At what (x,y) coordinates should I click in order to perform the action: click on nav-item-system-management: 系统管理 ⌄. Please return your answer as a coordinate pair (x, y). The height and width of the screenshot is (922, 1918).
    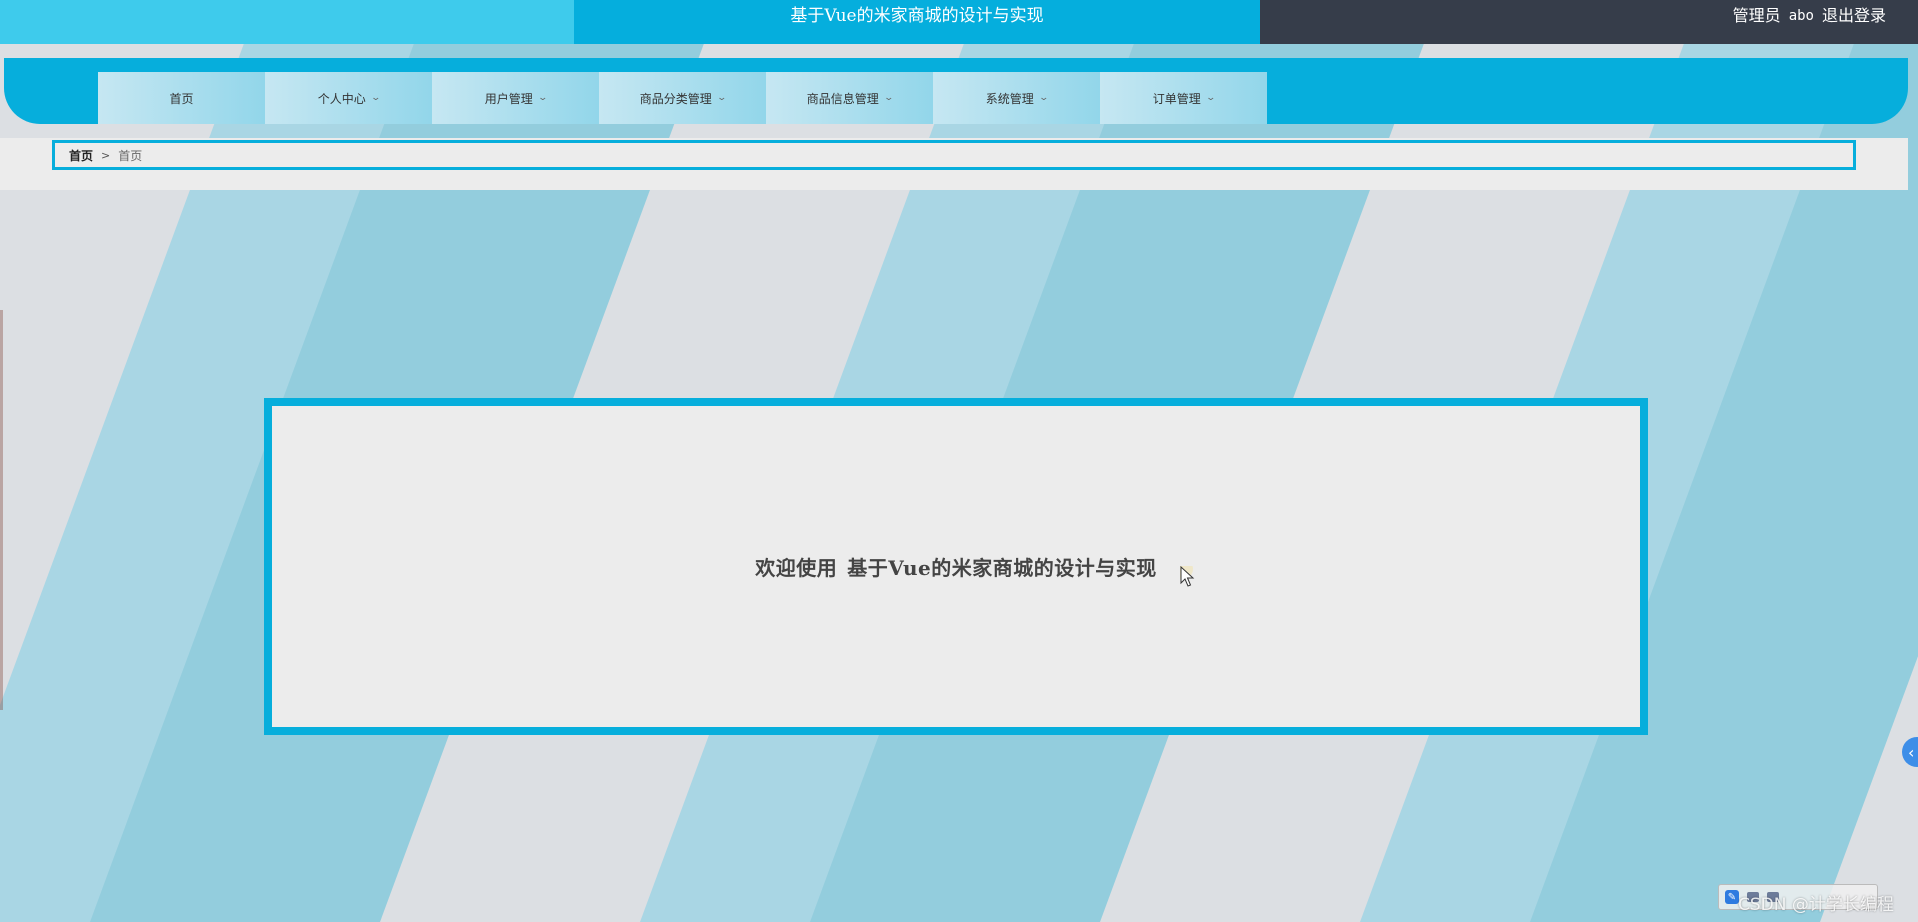
    Looking at the image, I should click on (1016, 98).